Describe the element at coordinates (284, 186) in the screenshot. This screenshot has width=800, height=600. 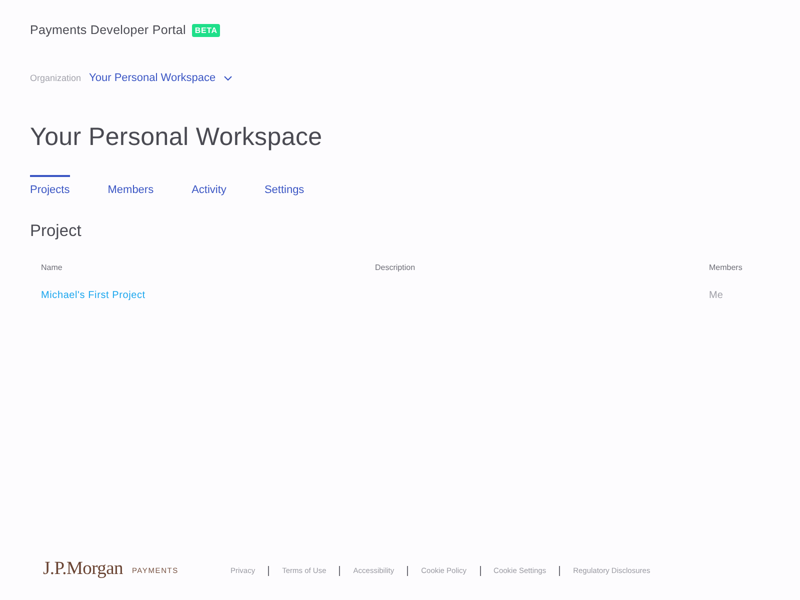
I see `tab: Settings` at that location.